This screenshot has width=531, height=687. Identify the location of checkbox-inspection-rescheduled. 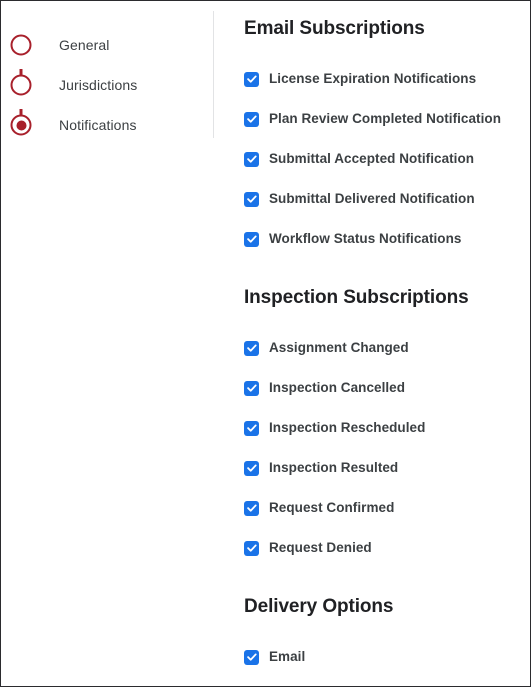
(251, 428).